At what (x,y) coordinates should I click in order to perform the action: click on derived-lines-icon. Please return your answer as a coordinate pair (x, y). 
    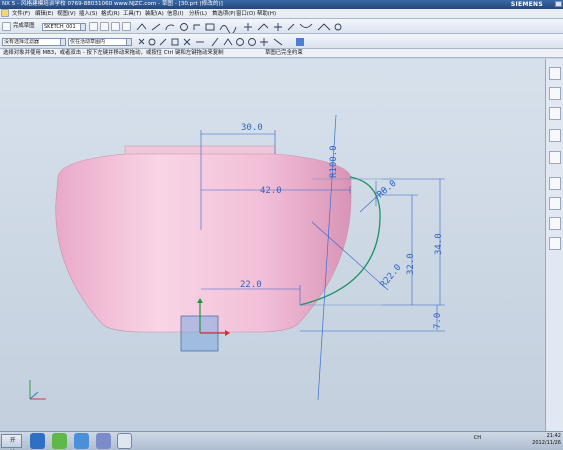
    Looking at the image, I should click on (324, 27).